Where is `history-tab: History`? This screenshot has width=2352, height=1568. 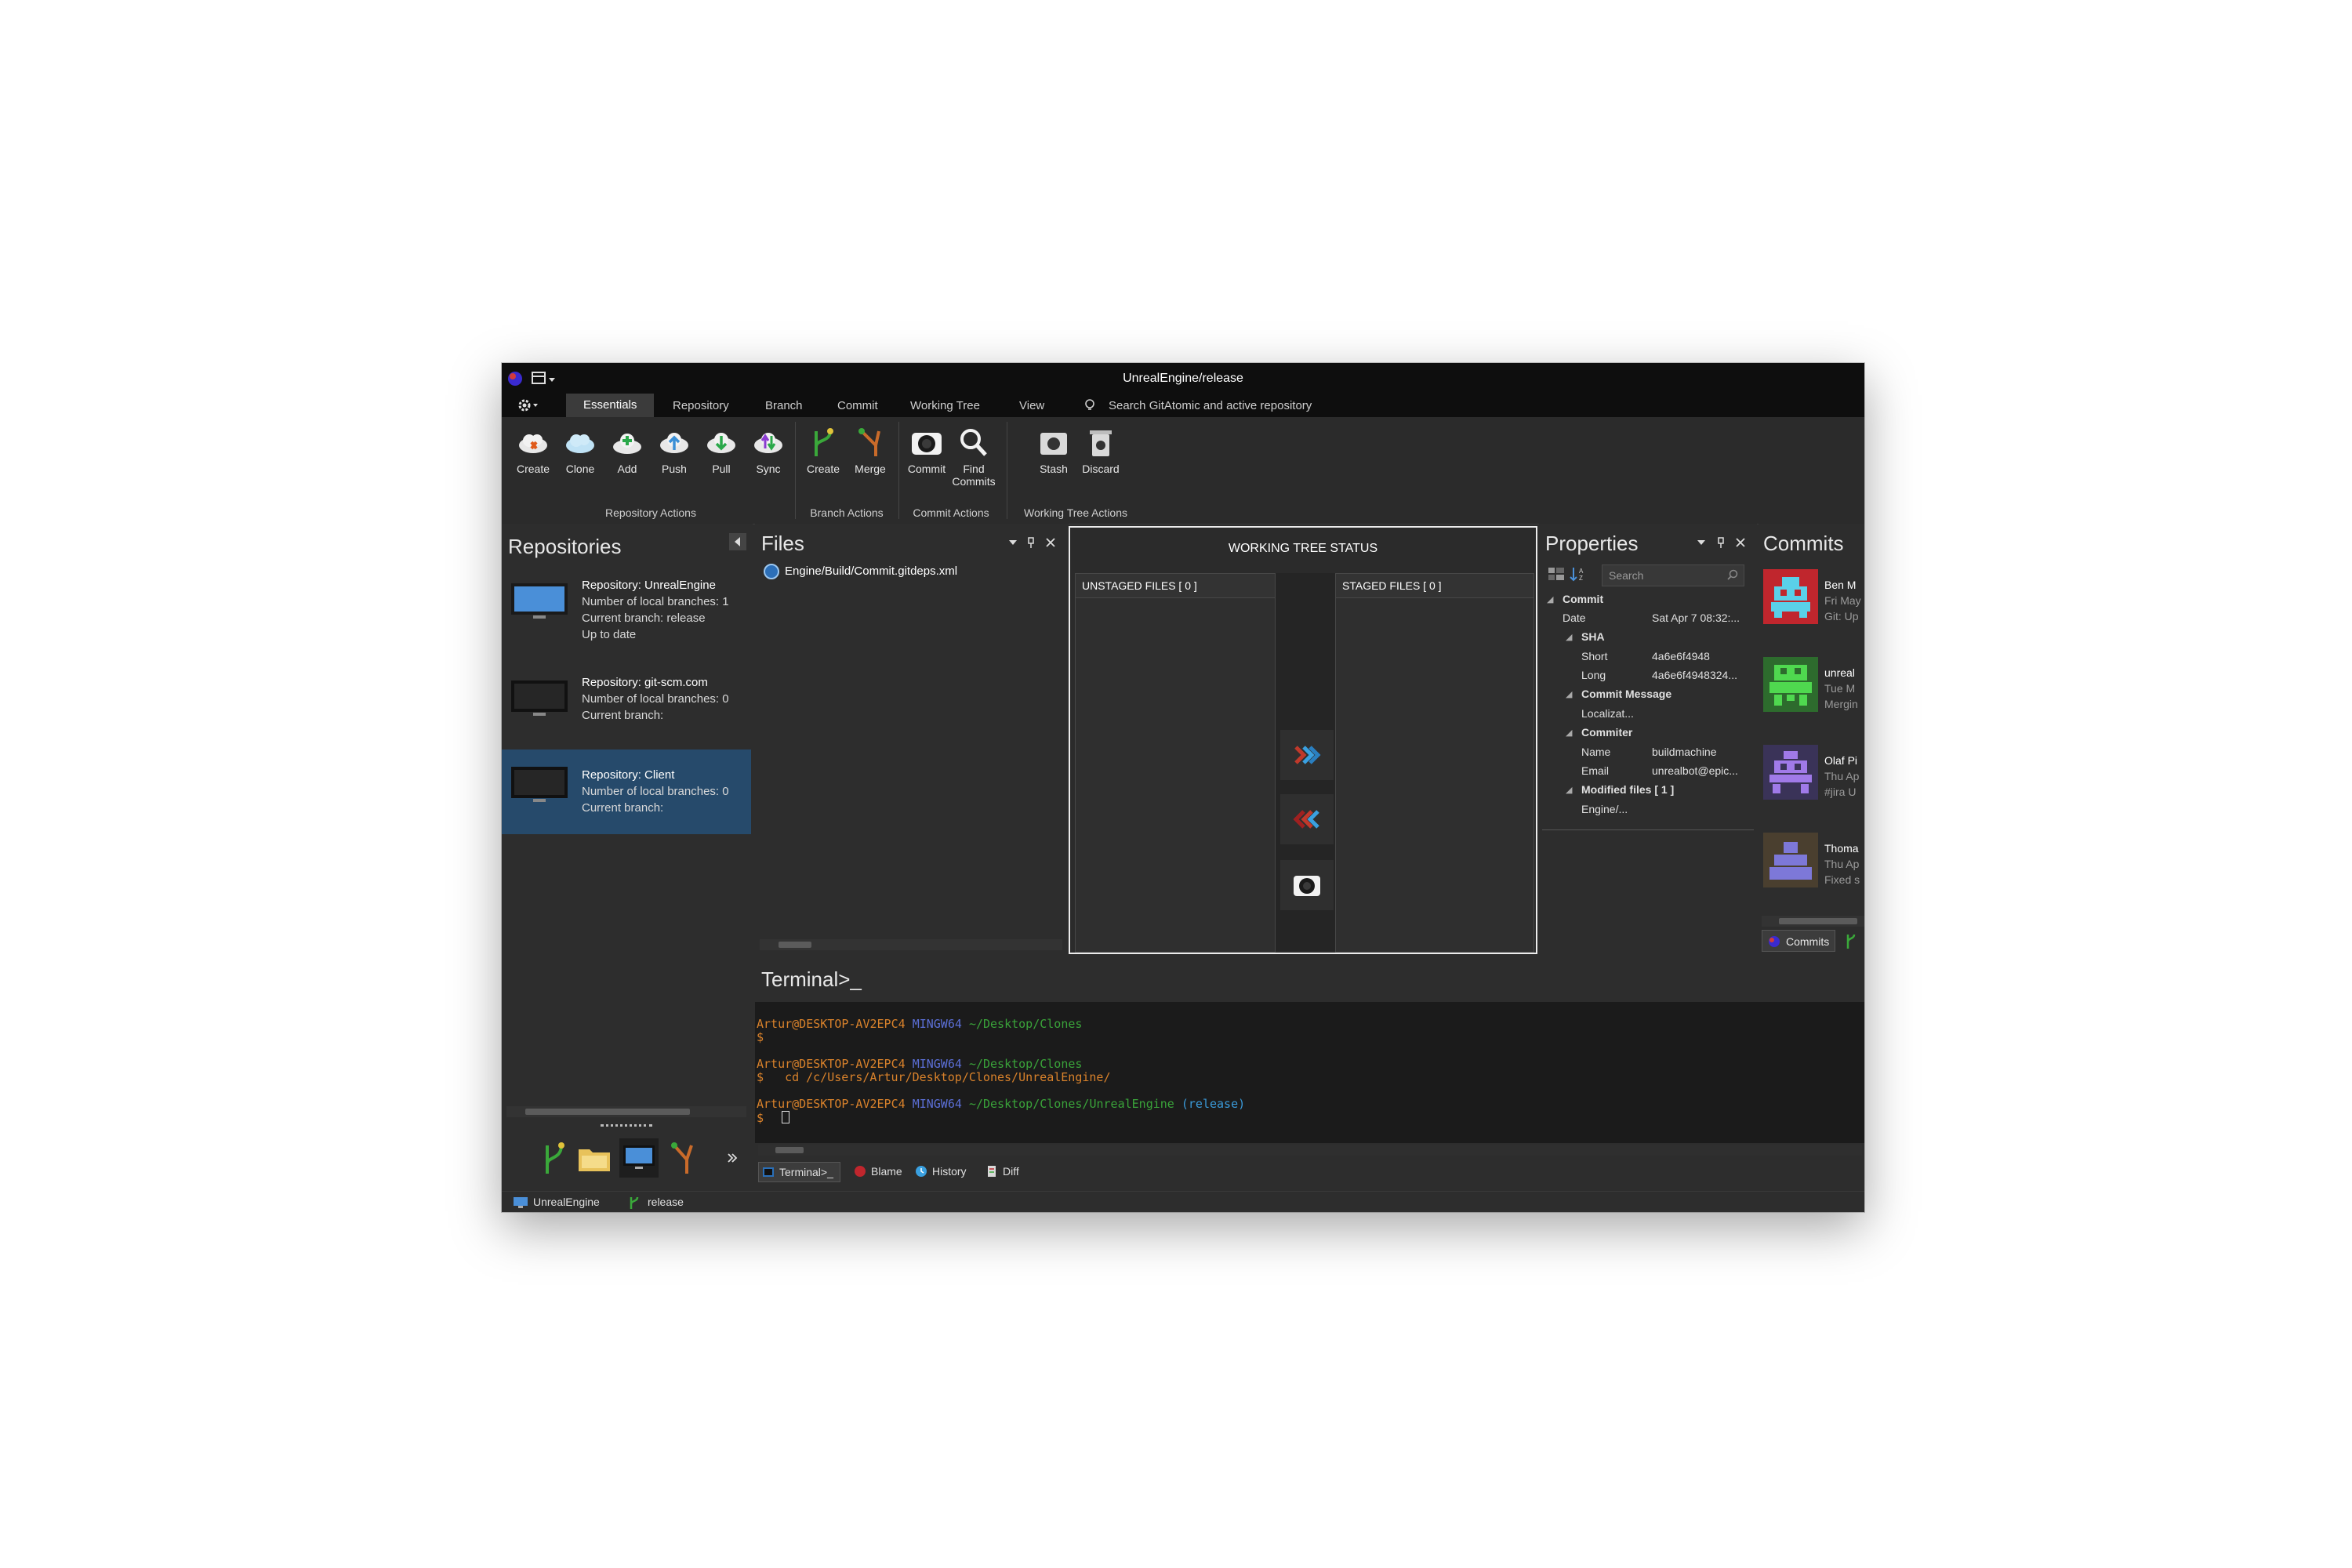 history-tab: History is located at coordinates (939, 1171).